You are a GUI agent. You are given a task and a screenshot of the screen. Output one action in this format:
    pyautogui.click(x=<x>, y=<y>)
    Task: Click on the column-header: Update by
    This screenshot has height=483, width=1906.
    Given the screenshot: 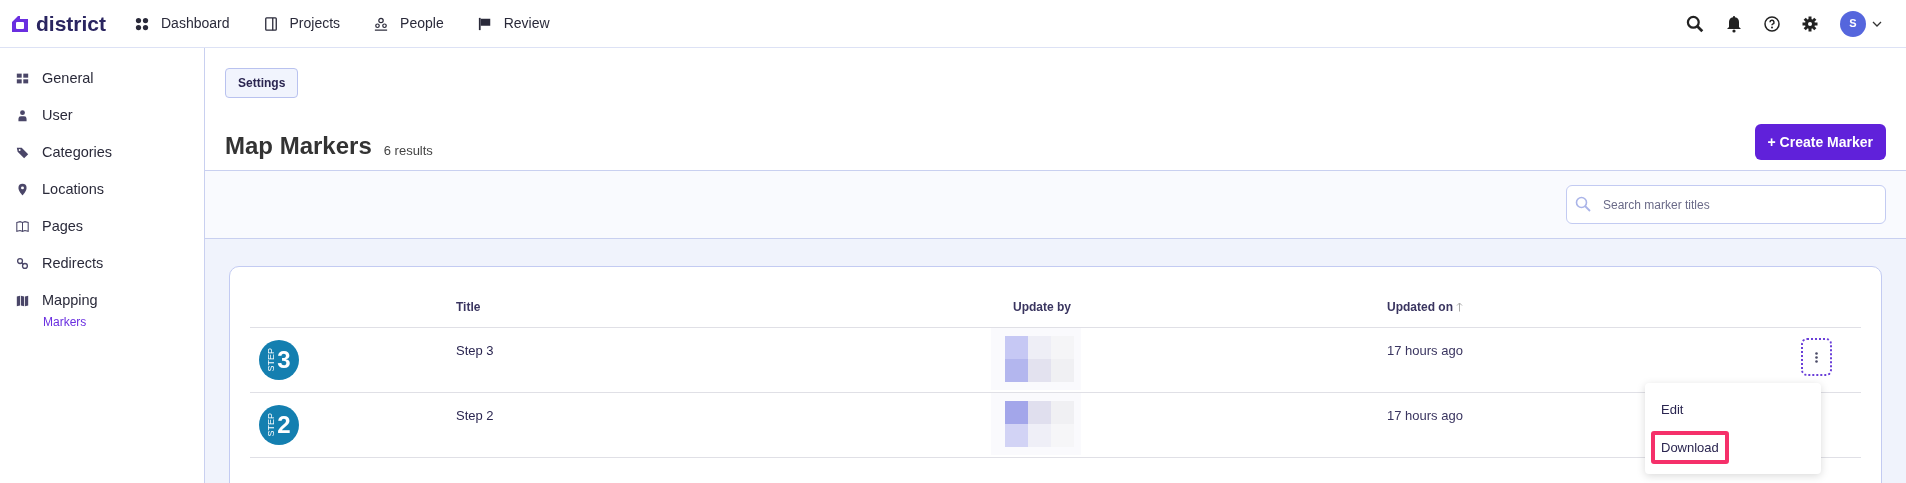 What is the action you would take?
    pyautogui.click(x=1042, y=307)
    